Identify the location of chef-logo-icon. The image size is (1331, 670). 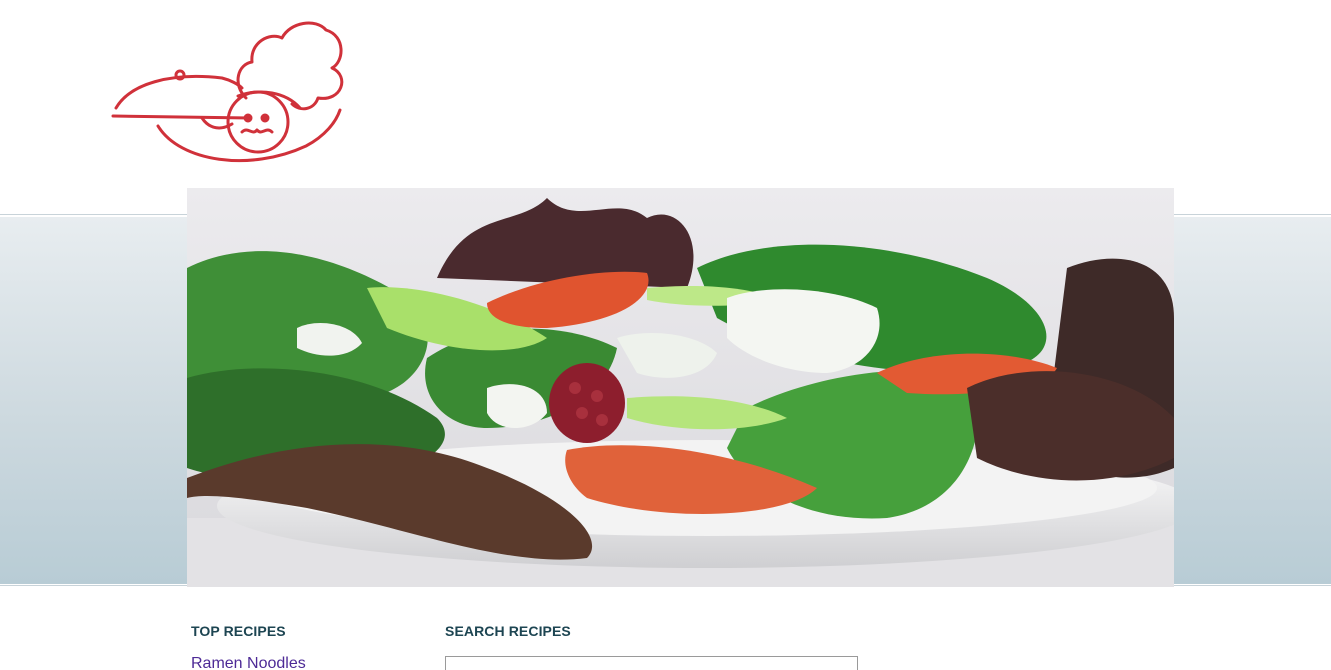
(227, 92).